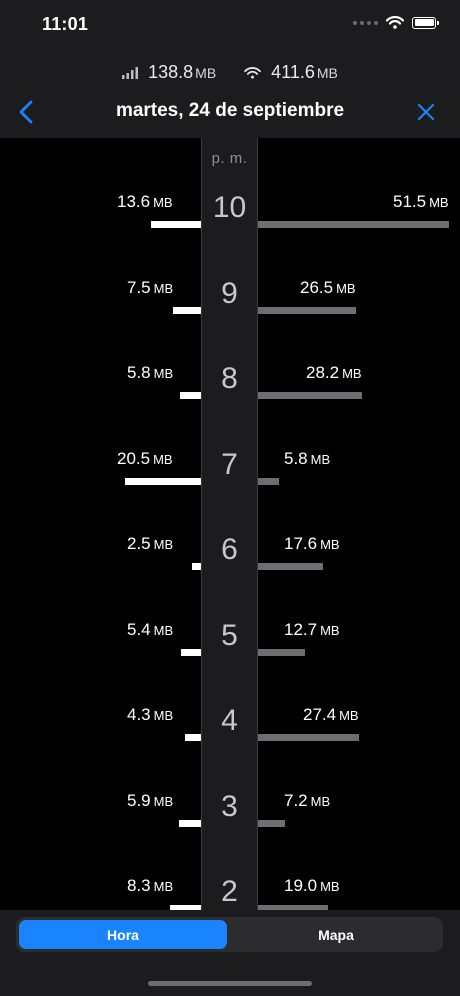  I want to click on right-value-number: 51.5, so click(410, 201).